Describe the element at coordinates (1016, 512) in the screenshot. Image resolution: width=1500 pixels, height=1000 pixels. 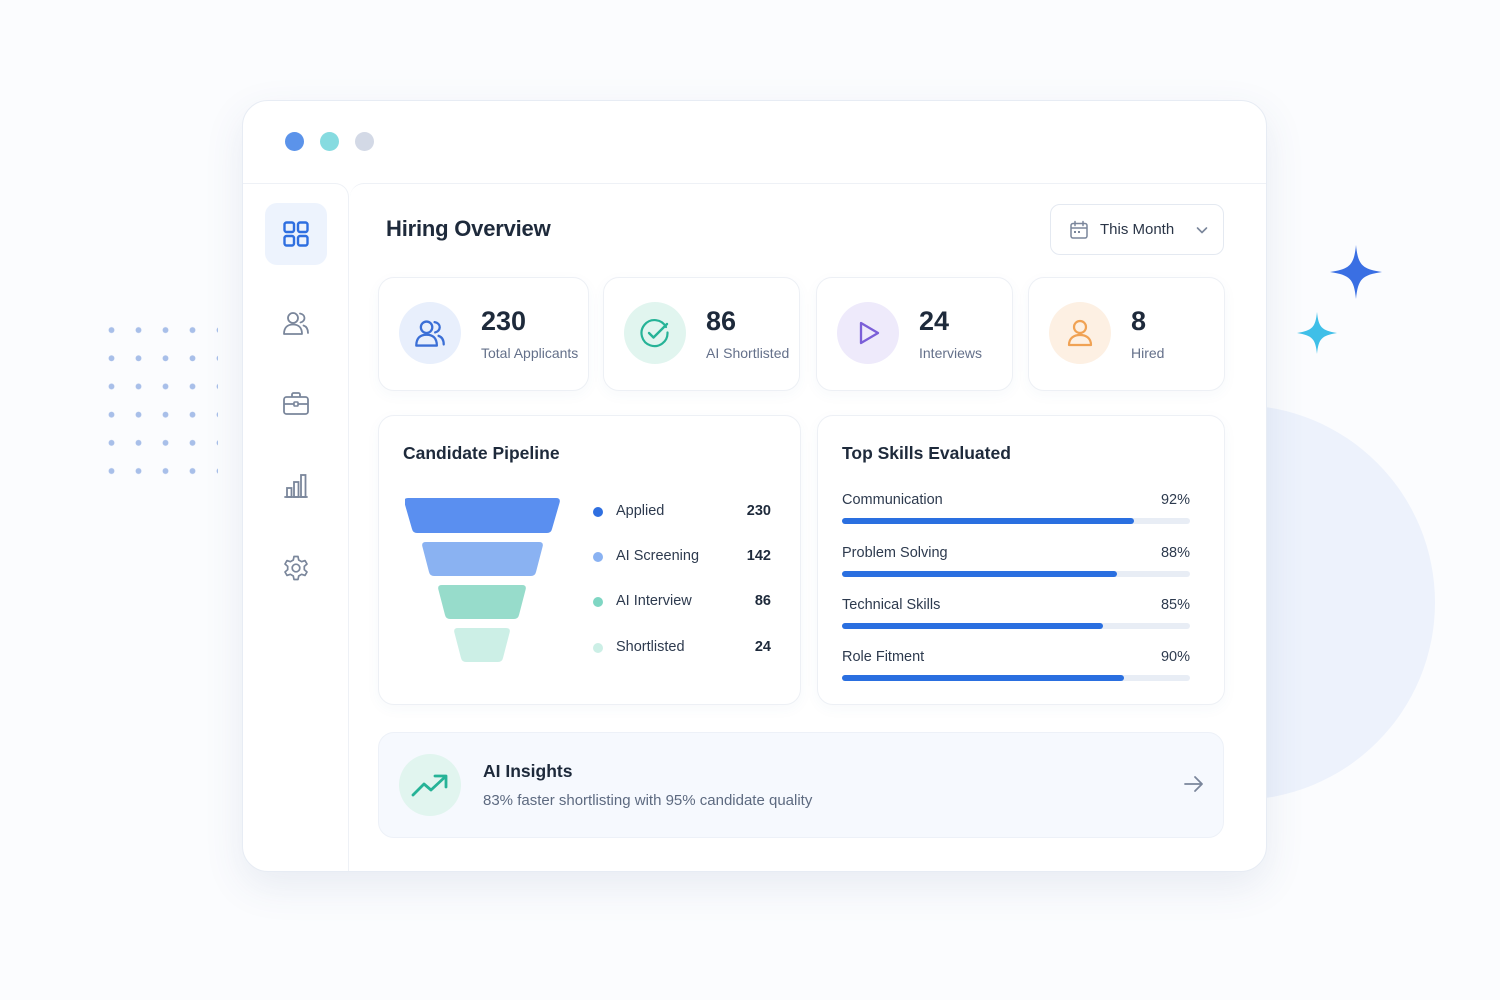
I see `skill-row: Communication 92%` at that location.